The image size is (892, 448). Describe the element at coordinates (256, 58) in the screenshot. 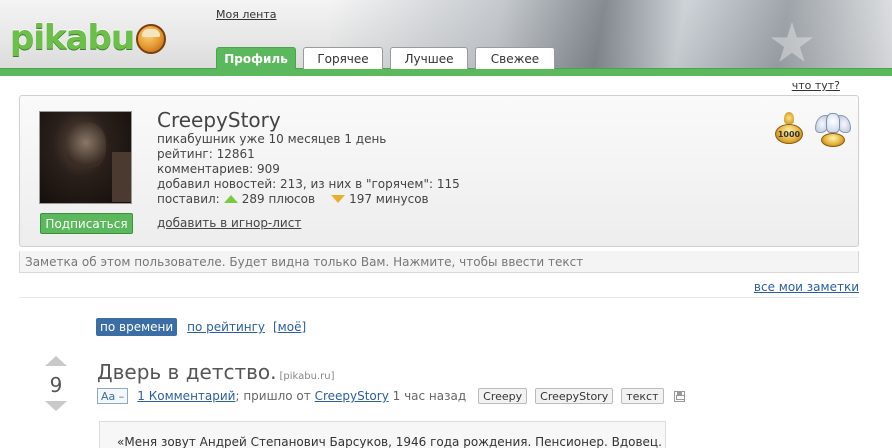

I see `tab-profile: Профиль` at that location.